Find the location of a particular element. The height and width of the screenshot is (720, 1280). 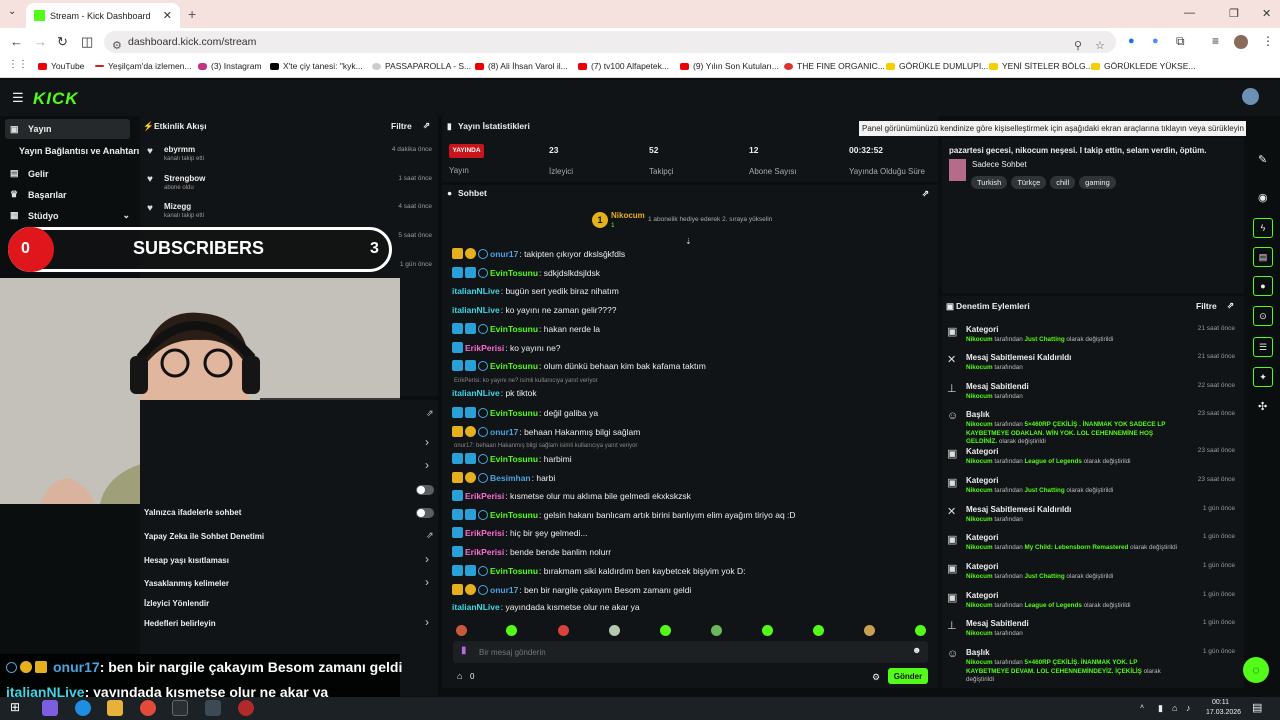

rail-list-icon: ☰ is located at coordinates (1263, 347).